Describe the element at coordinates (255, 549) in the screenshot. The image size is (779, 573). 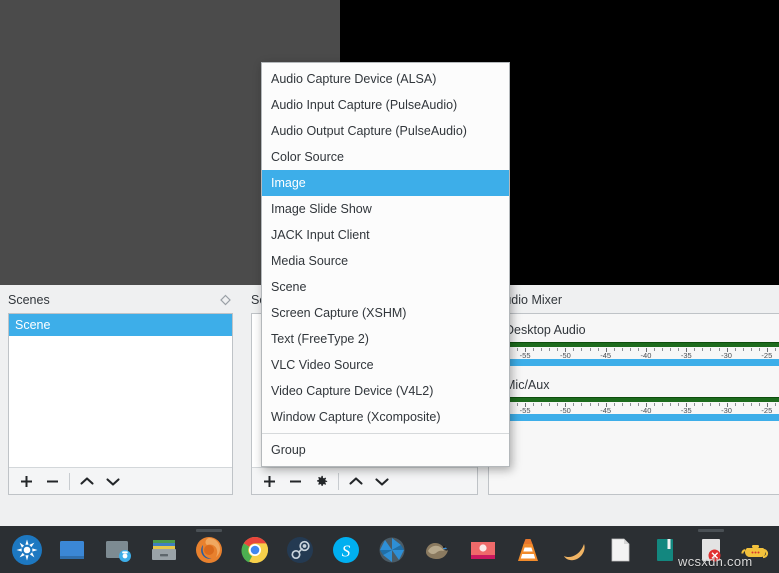
I see `chrome-icon` at that location.